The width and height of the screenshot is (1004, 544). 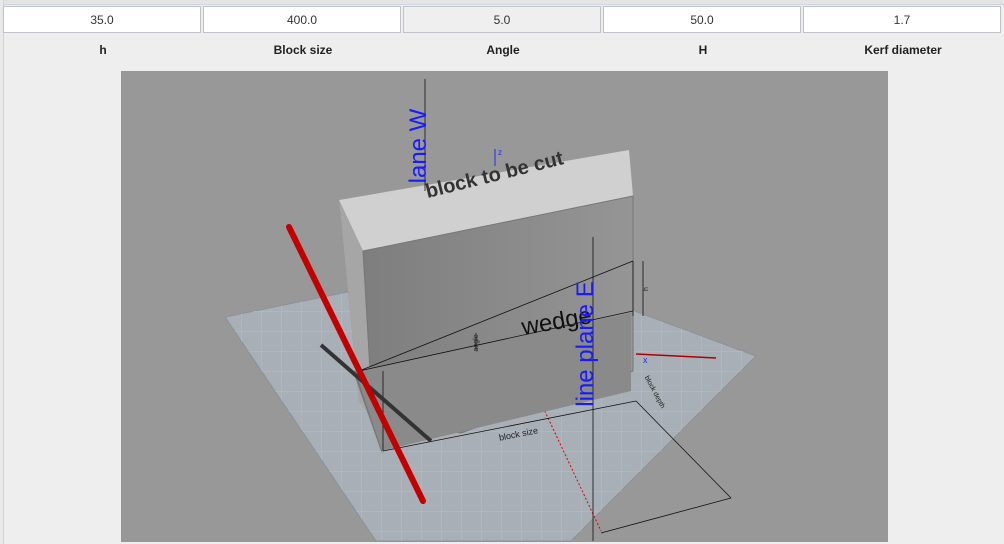 What do you see at coordinates (702, 19) in the screenshot?
I see `H-input` at bounding box center [702, 19].